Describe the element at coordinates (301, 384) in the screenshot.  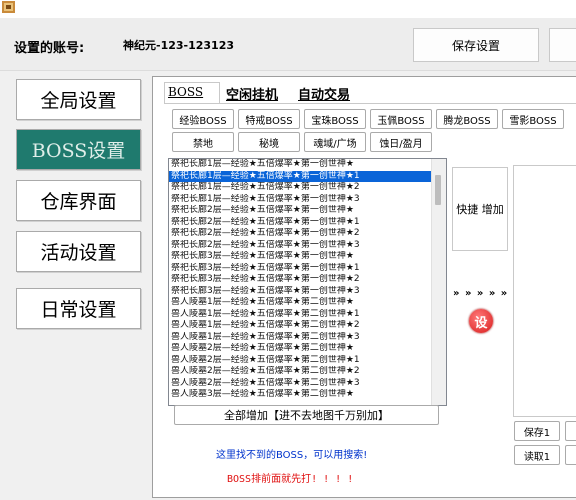
I see `boss-list-item: 兽人陵墓2层—经验★五倍爆率★第二创世神★3` at that location.